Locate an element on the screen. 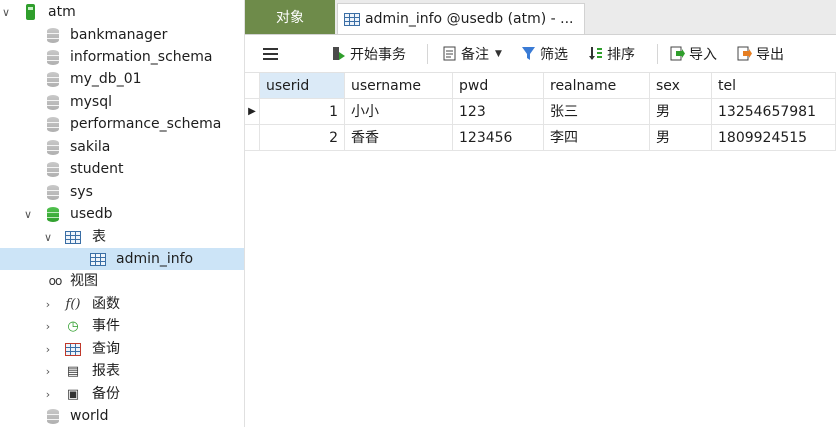 This screenshot has width=836, height=427. db-item-mysql: mysql is located at coordinates (122, 102).